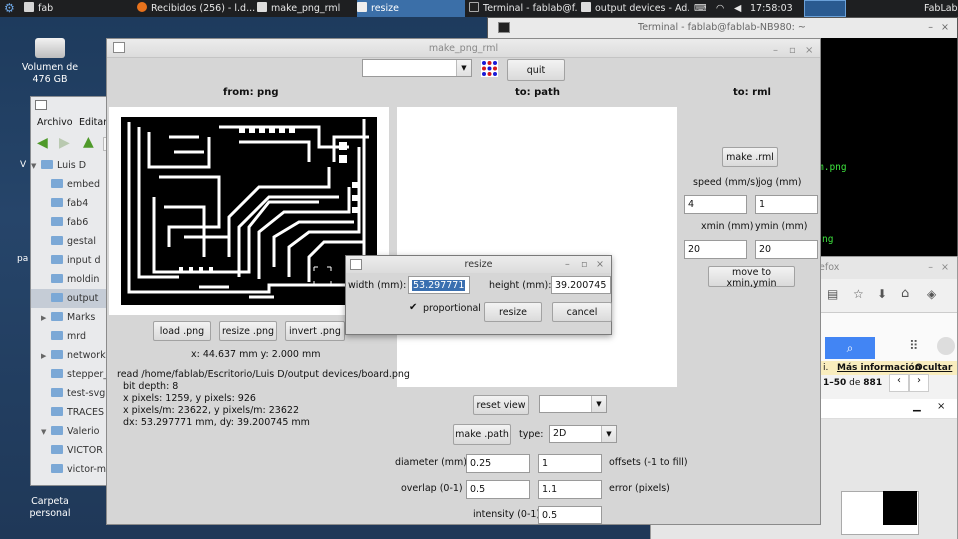 This screenshot has height=539, width=958. Describe the element at coordinates (377, 285) in the screenshot. I see `width-label: width (mm):` at that location.